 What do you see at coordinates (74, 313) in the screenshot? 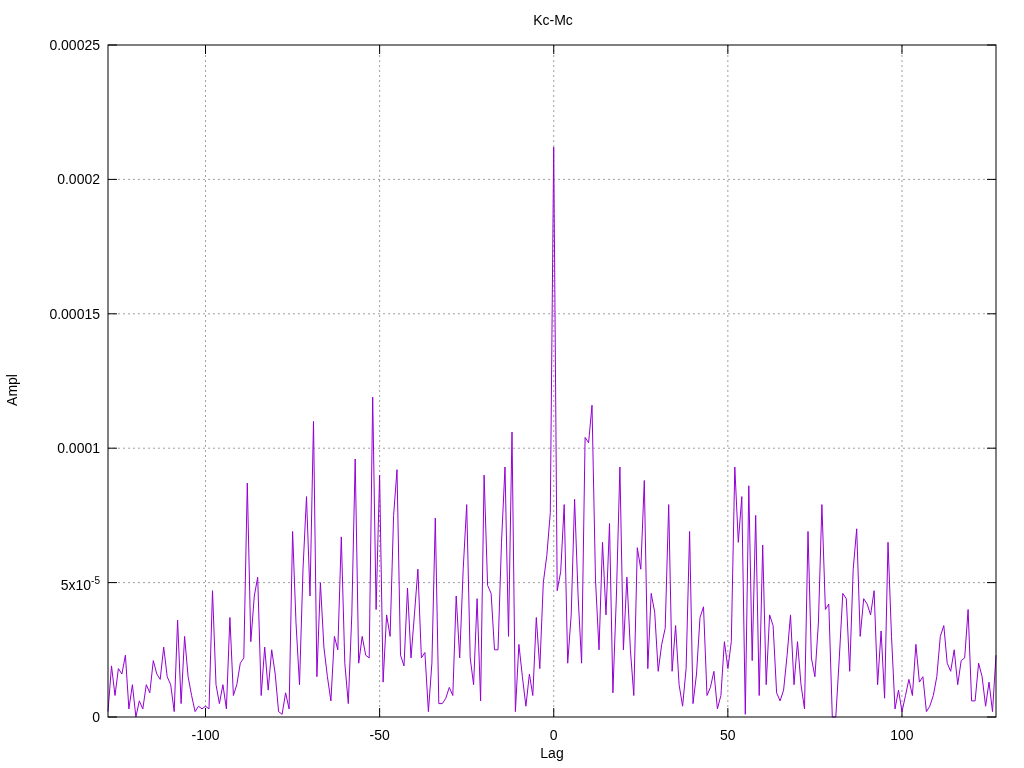
I see `tick-label: 0.00015` at bounding box center [74, 313].